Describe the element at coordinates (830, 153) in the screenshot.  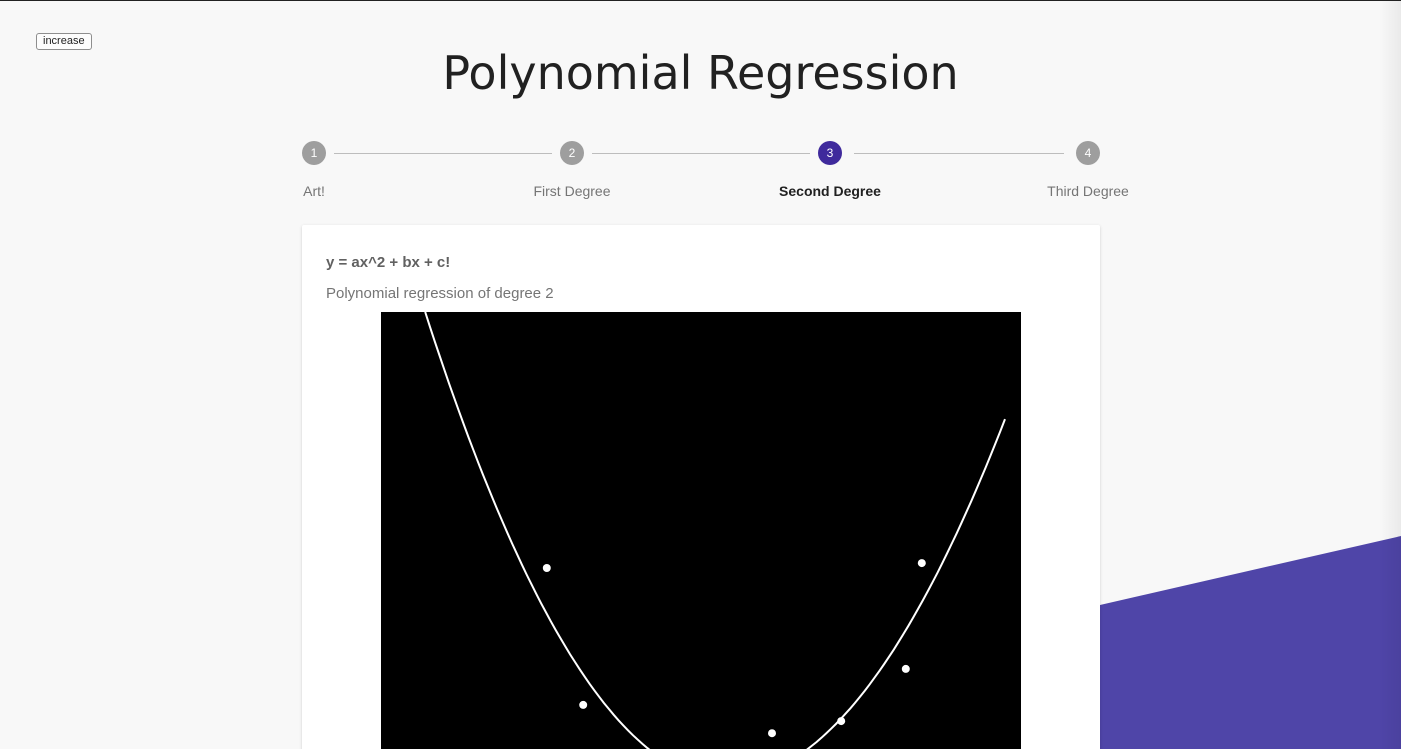
I see `step-3-circle: 3` at that location.